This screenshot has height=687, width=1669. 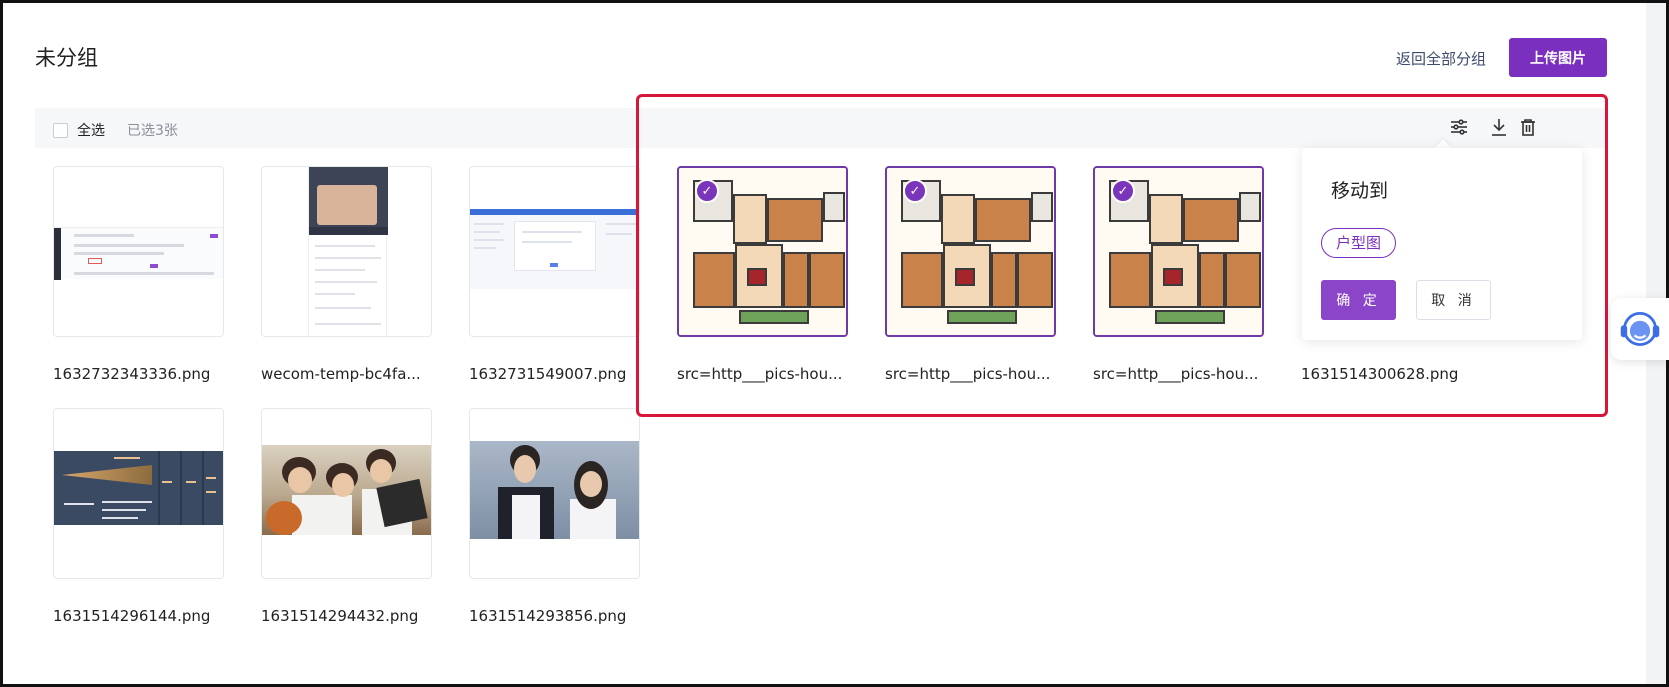 What do you see at coordinates (1380, 374) in the screenshot?
I see `image-filename: 1631514300628.png` at bounding box center [1380, 374].